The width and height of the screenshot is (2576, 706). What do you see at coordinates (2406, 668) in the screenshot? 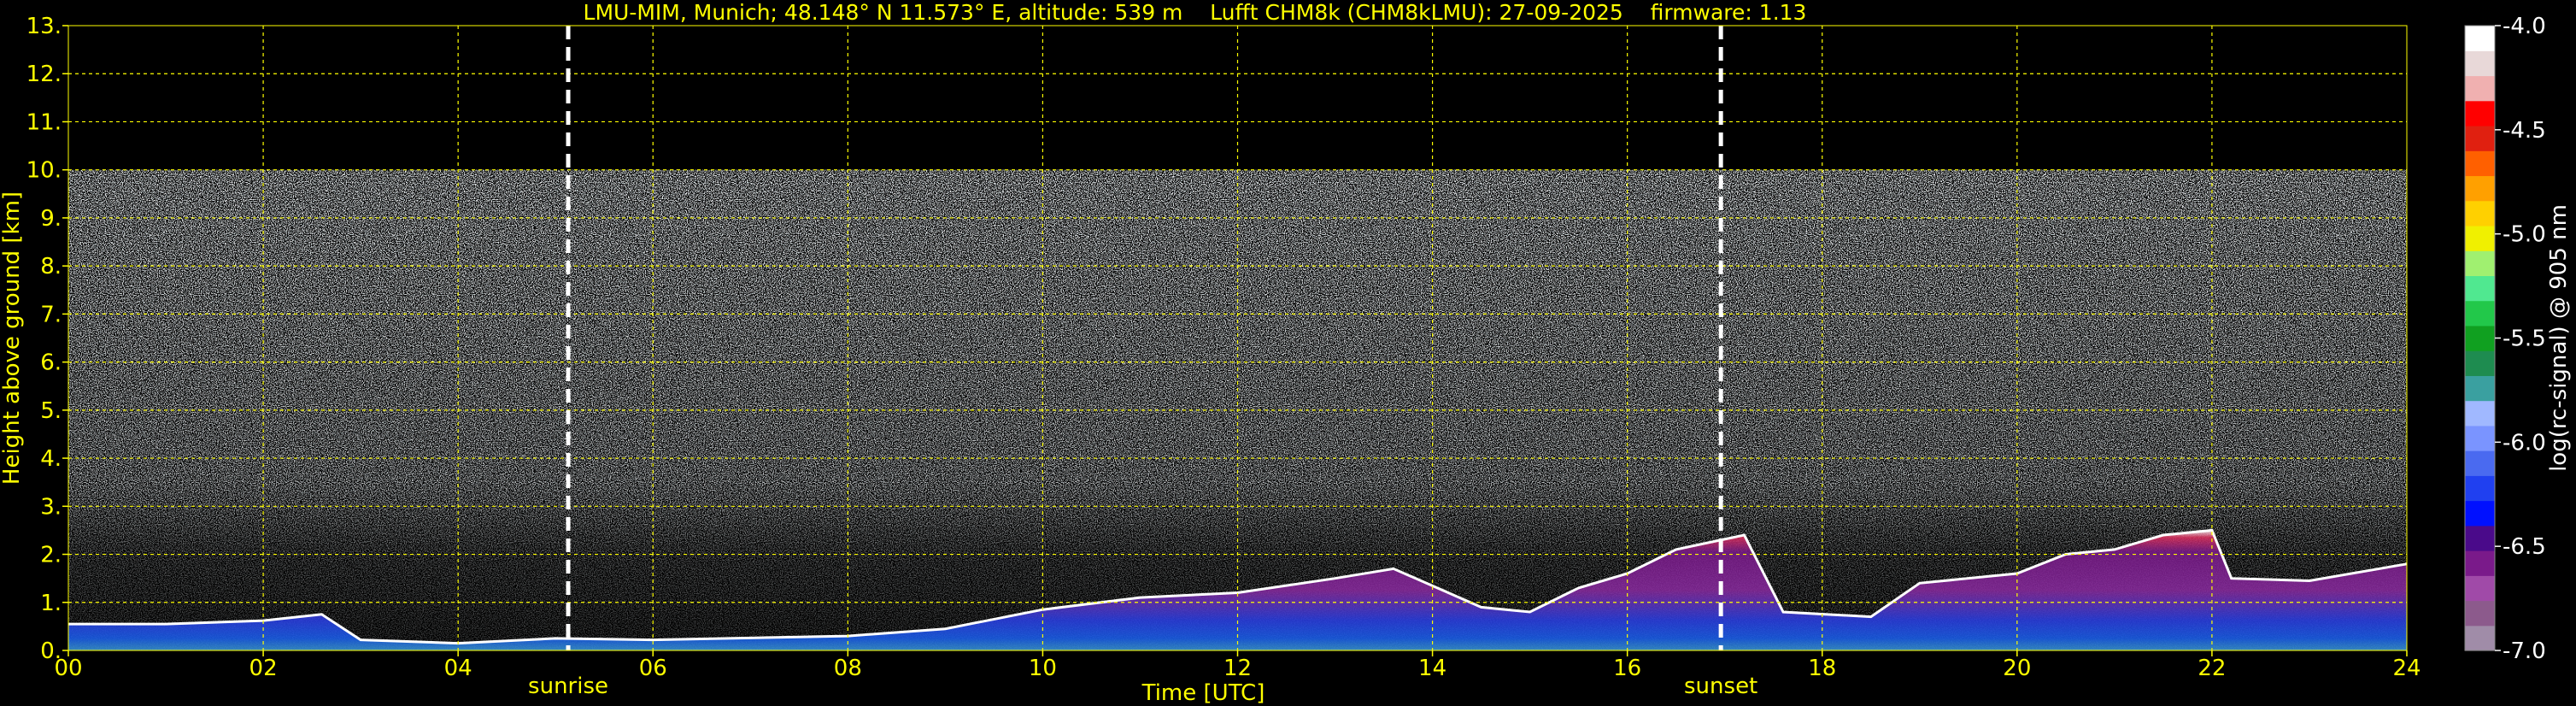
I see `x-tick-label: 24` at bounding box center [2406, 668].